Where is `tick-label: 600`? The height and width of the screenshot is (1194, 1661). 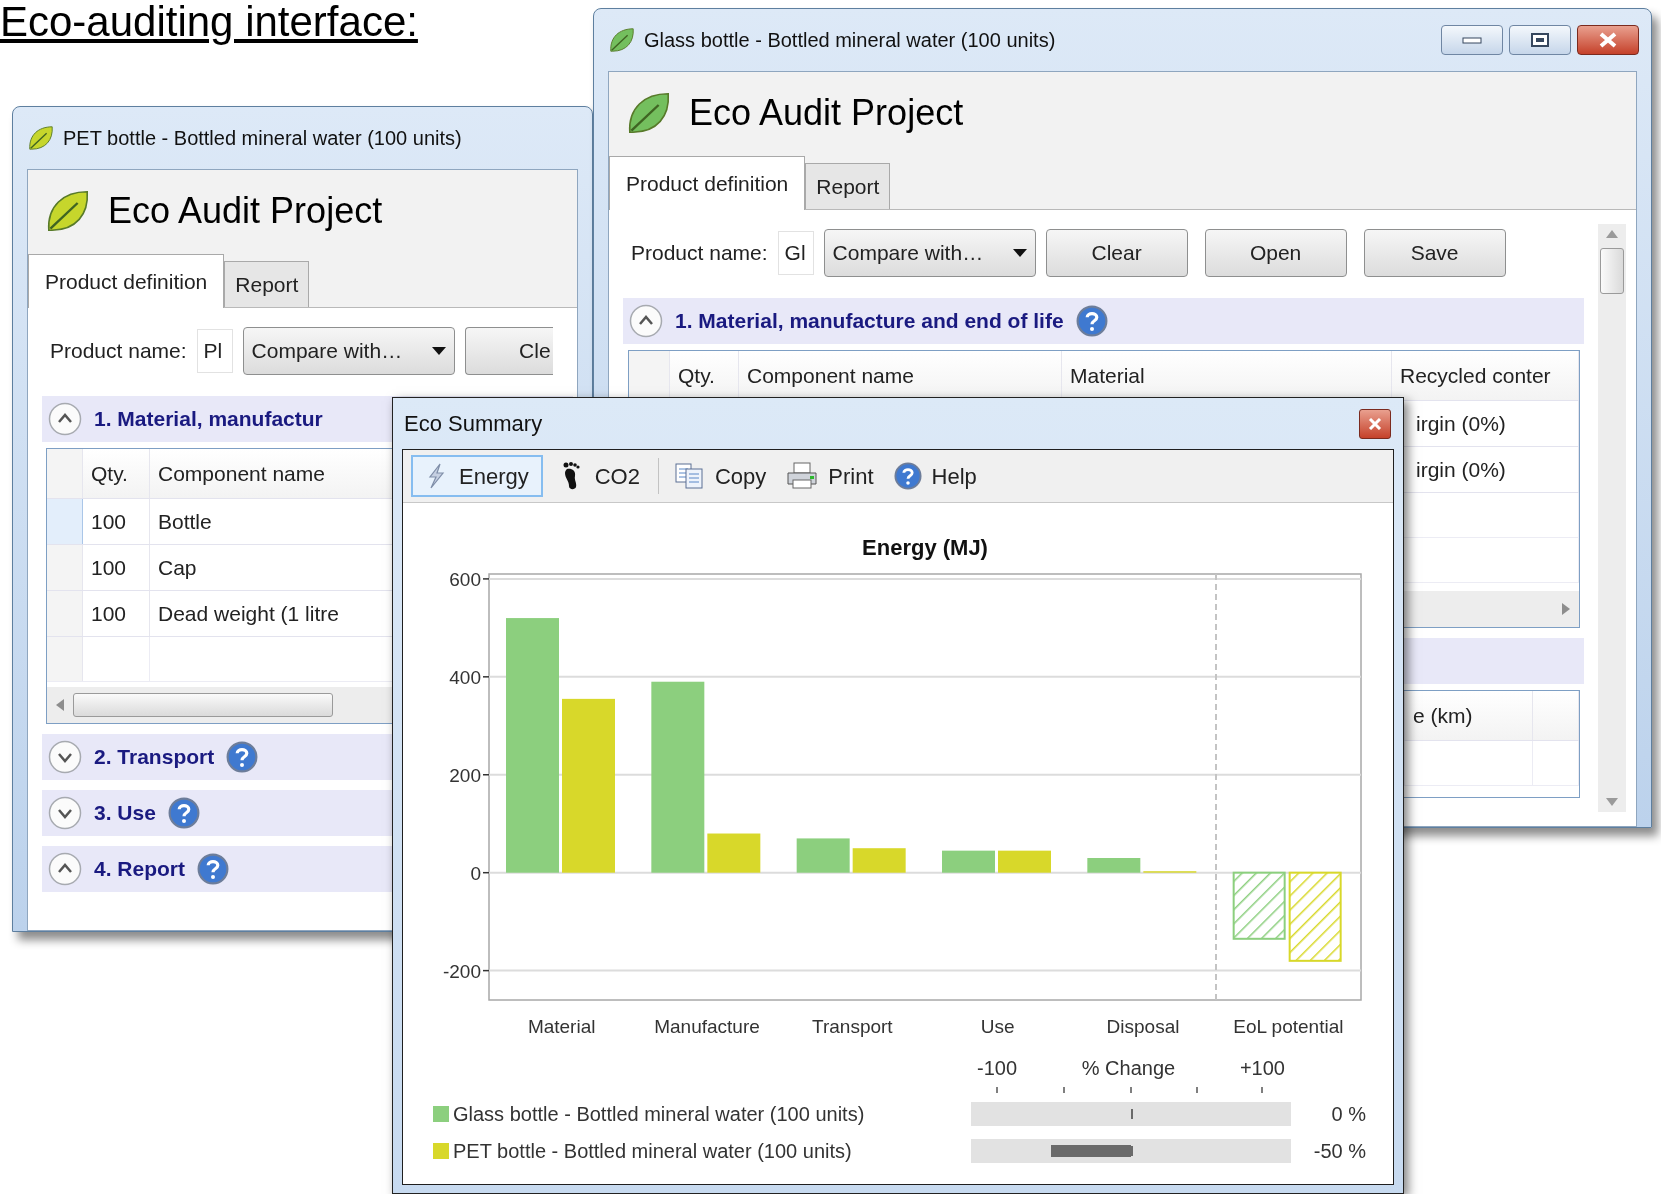
tick-label: 600 is located at coordinates (465, 579).